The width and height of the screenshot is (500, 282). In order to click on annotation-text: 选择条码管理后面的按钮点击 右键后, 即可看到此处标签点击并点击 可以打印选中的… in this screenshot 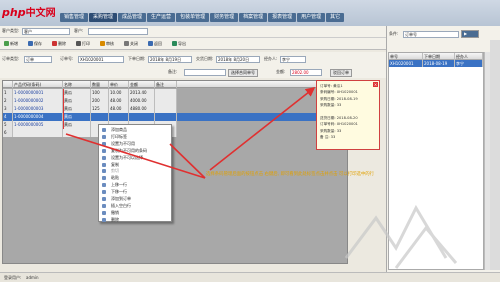, I will do `click(290, 174)`.